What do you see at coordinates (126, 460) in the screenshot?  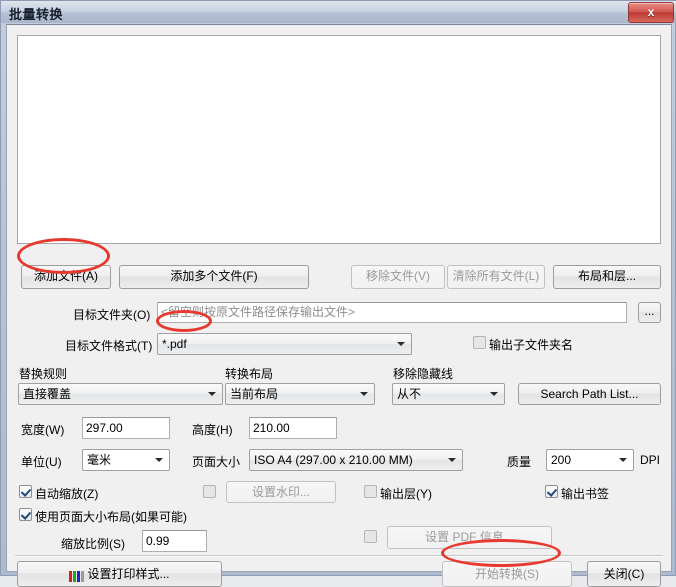 I see `unit-combobox: 毫米` at bounding box center [126, 460].